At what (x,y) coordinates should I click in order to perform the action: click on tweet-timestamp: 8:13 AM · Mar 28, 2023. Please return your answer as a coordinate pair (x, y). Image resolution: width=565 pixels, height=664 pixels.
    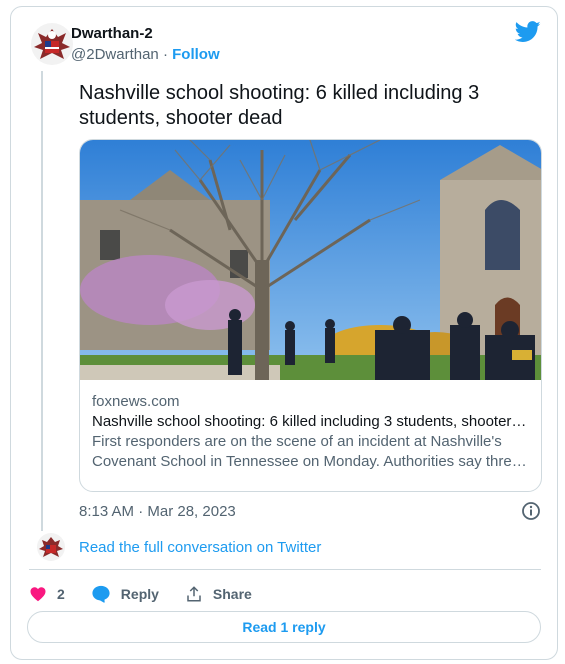
    Looking at the image, I should click on (157, 511).